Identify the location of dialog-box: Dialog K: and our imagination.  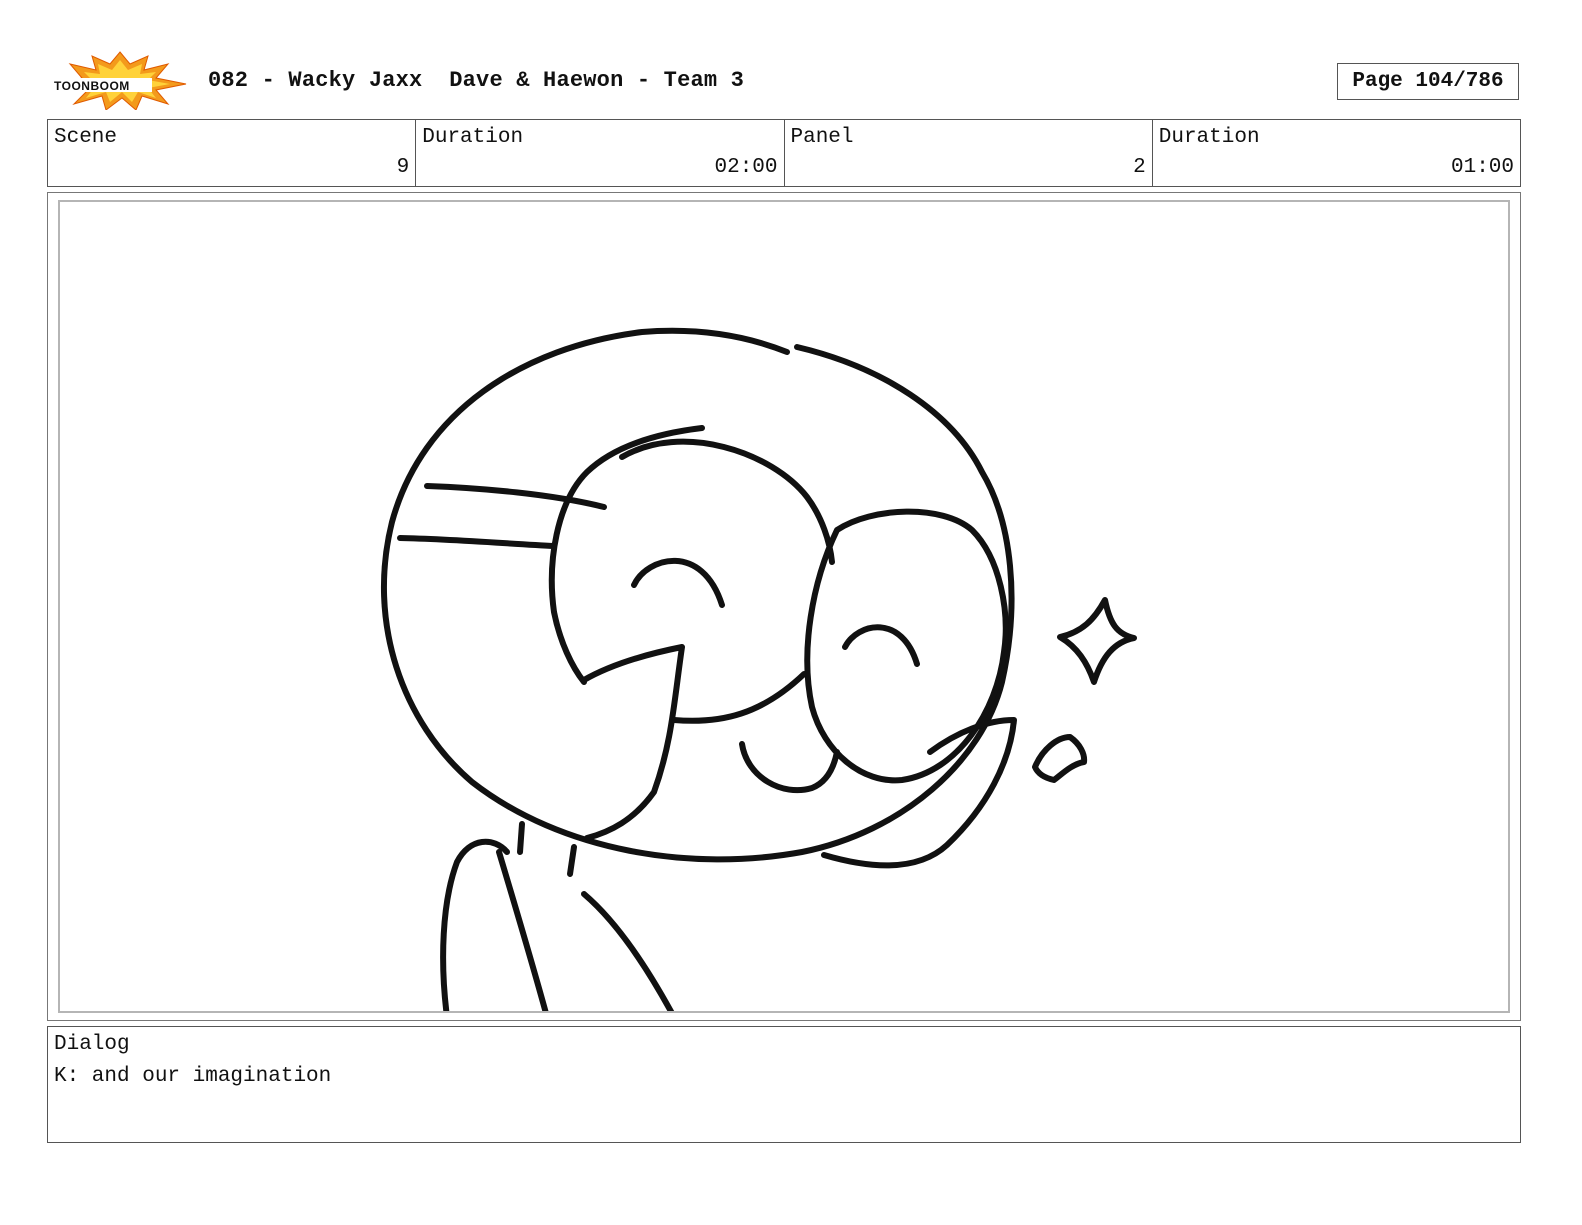
(784, 1084).